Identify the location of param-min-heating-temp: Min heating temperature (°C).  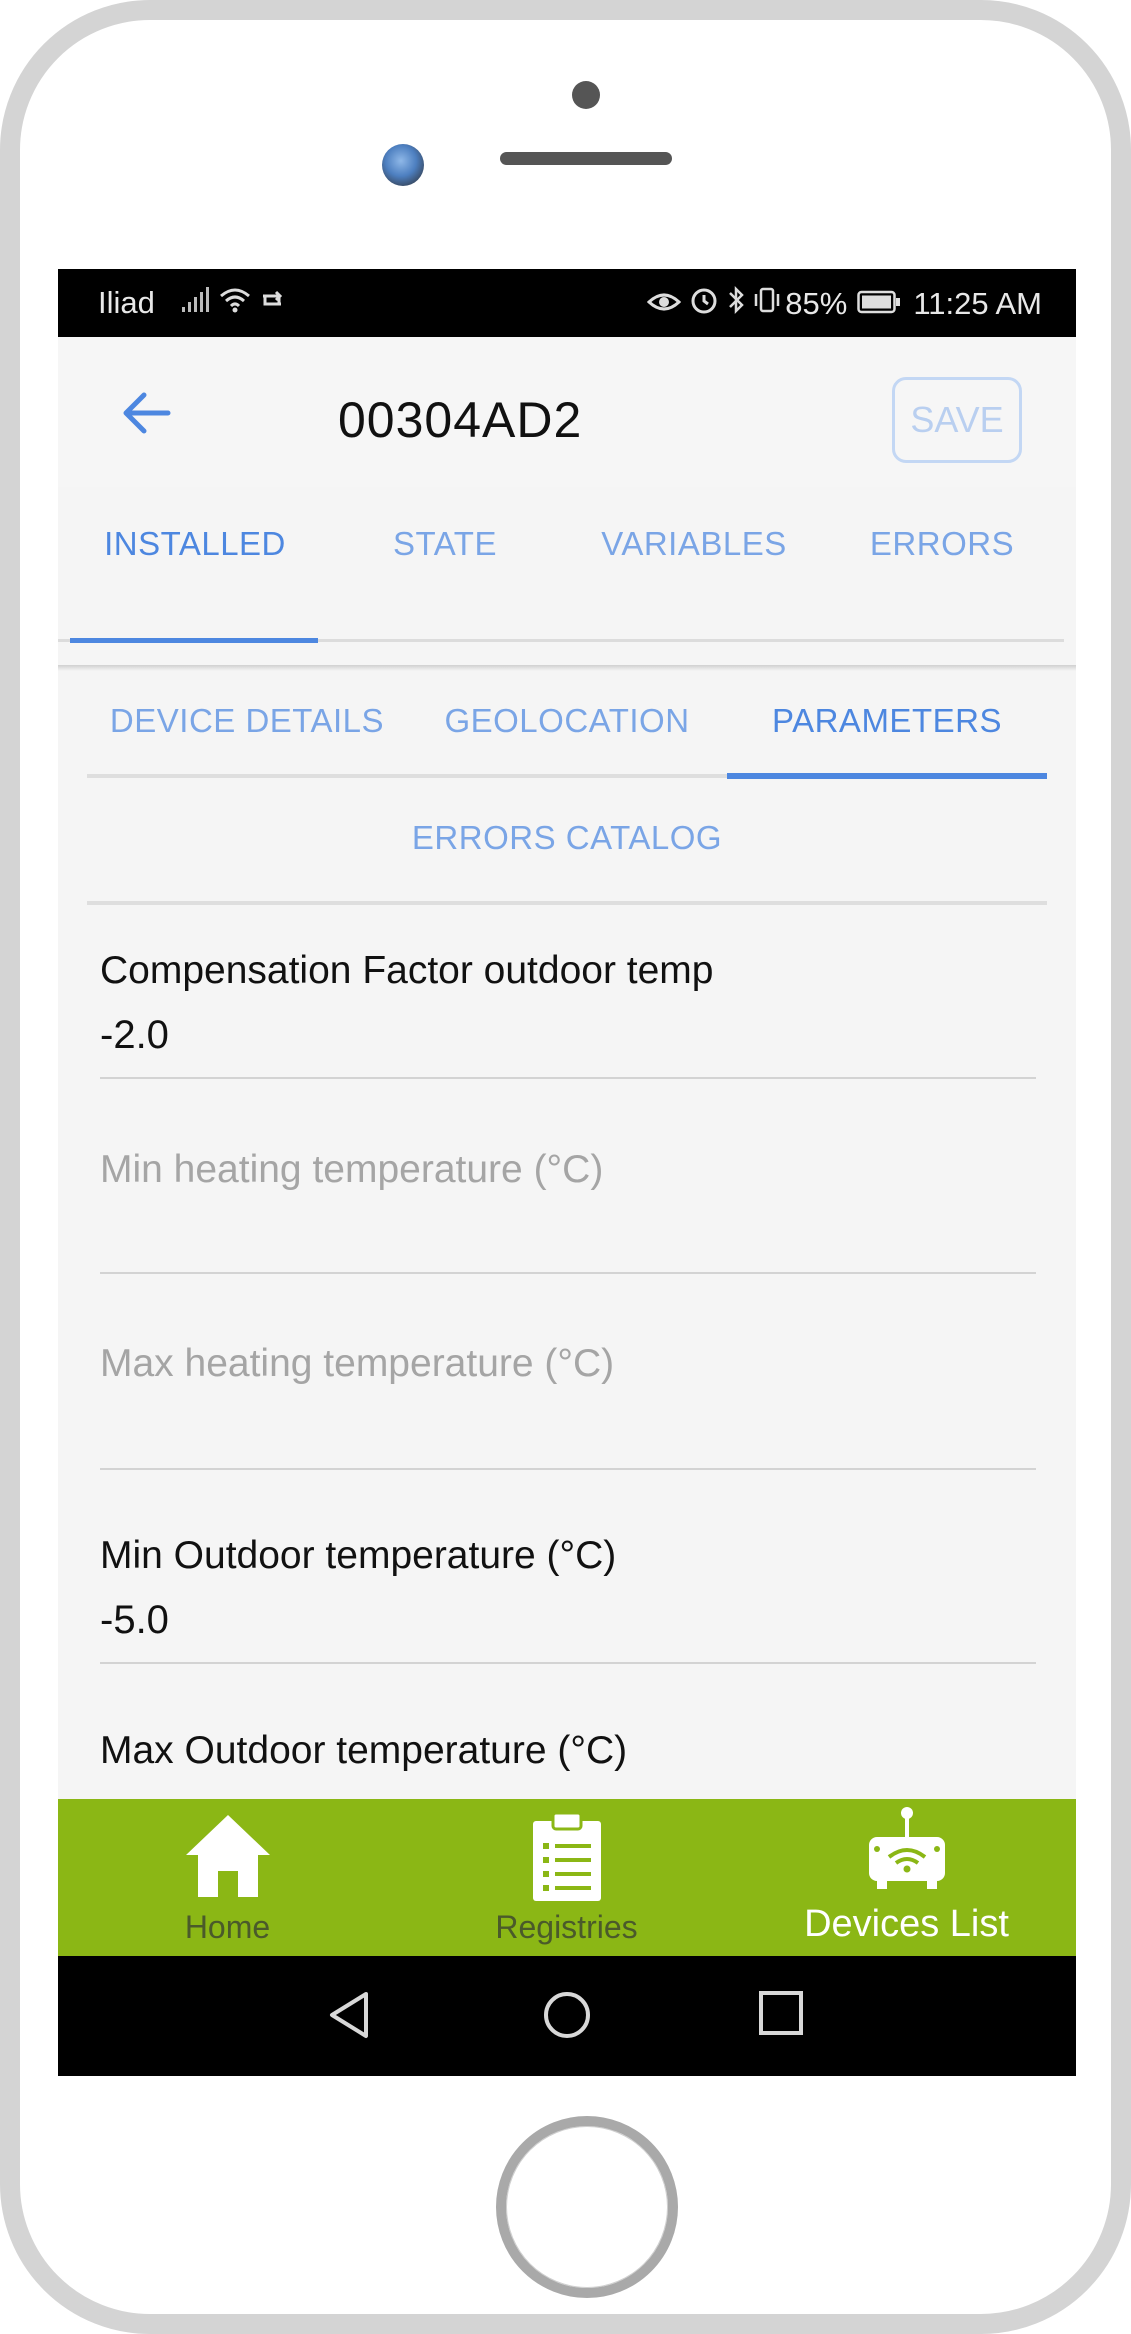
(568, 1213).